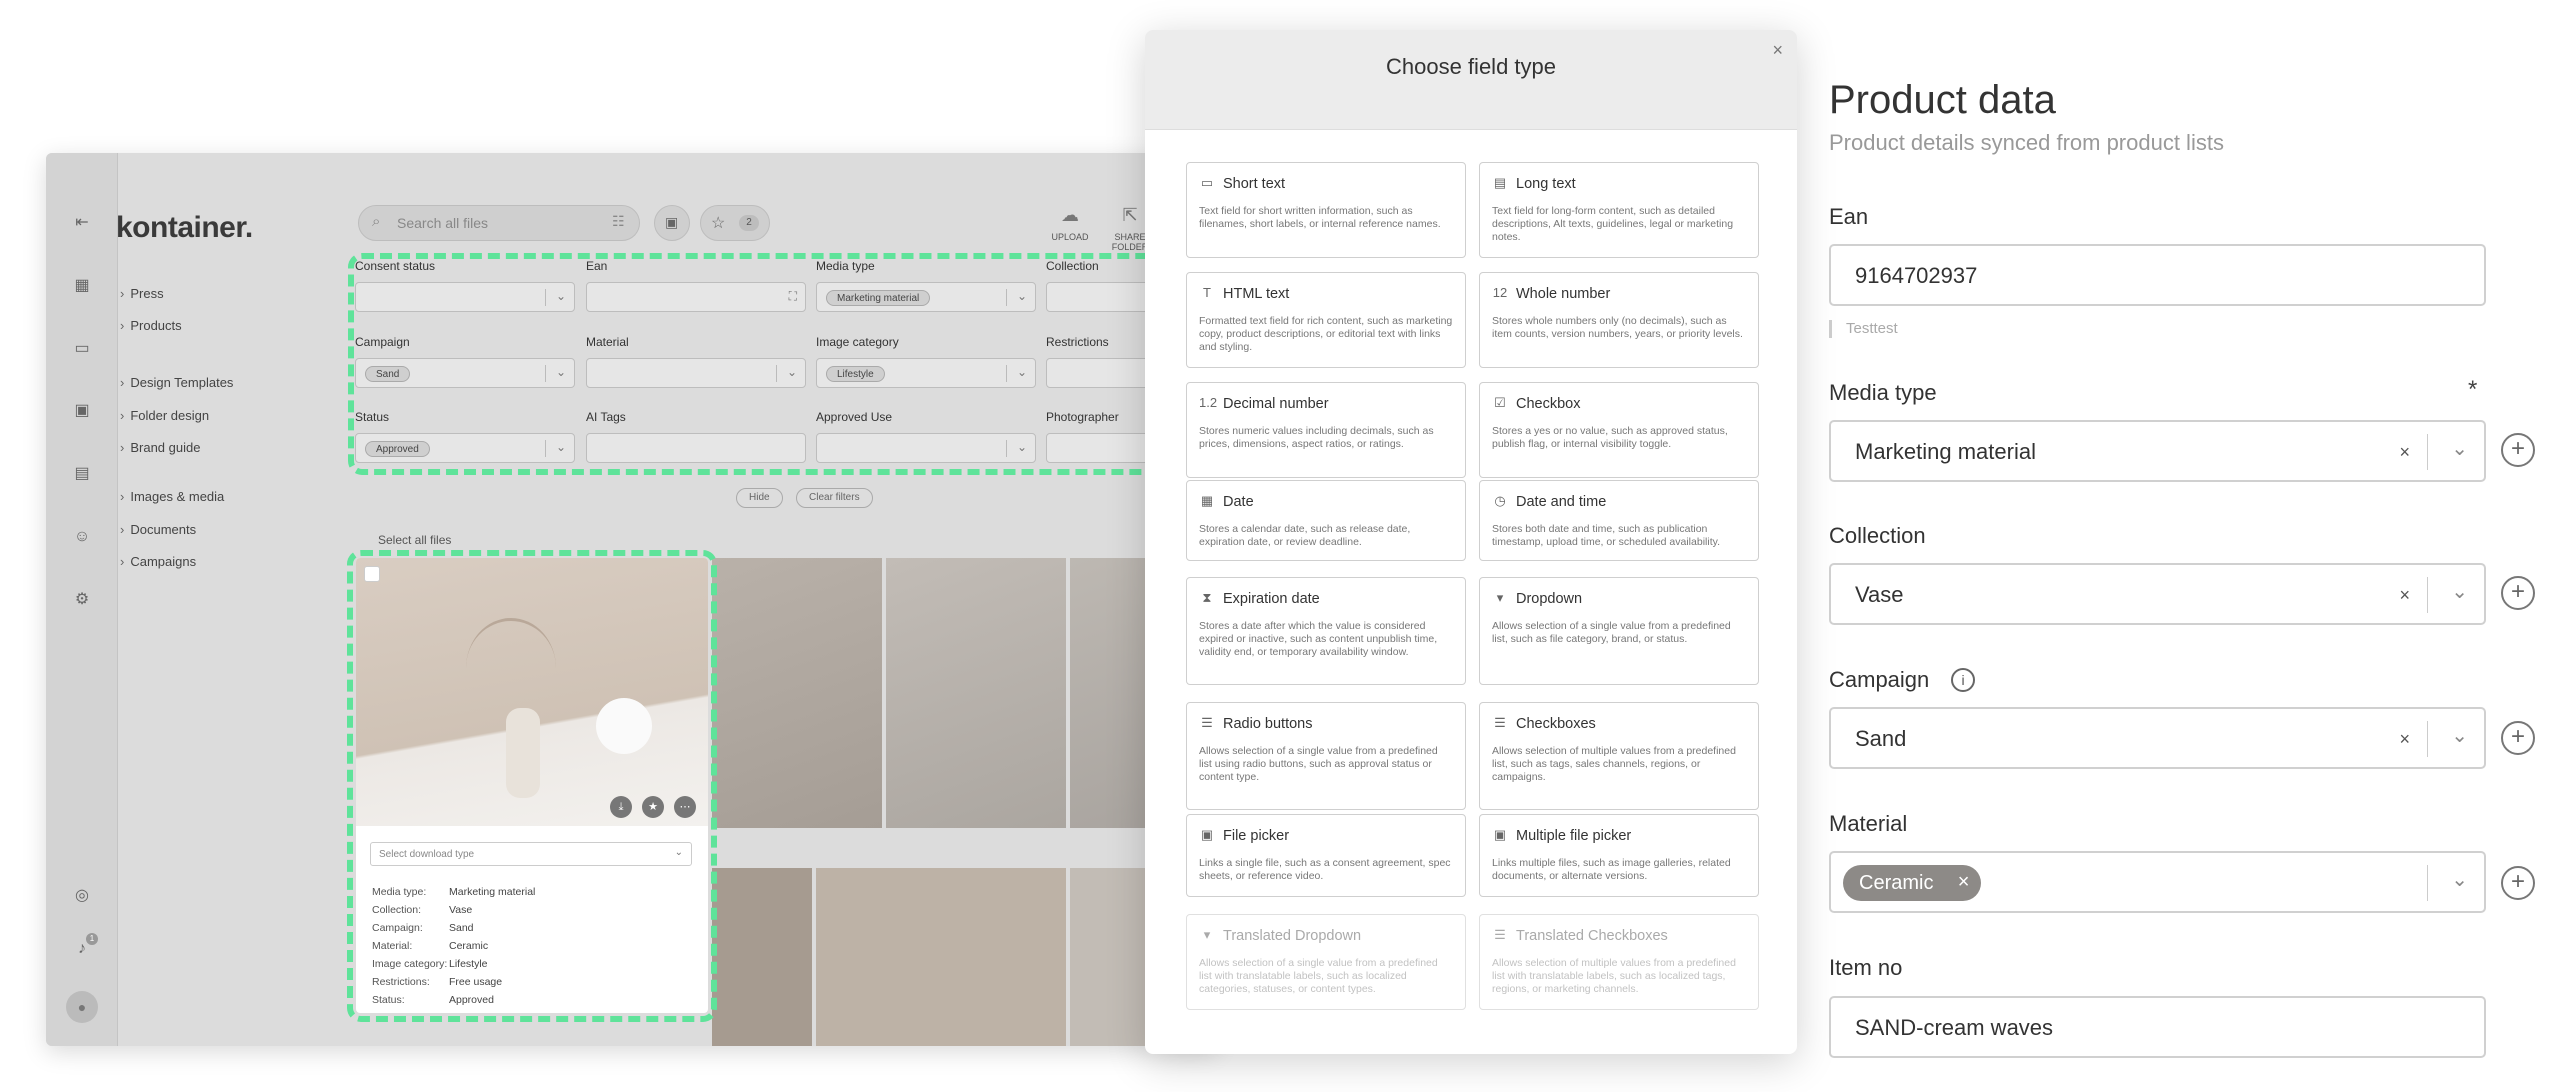 The height and width of the screenshot is (1092, 2560). Describe the element at coordinates (1912, 883) in the screenshot. I see `material-chip: Ceramic ×` at that location.